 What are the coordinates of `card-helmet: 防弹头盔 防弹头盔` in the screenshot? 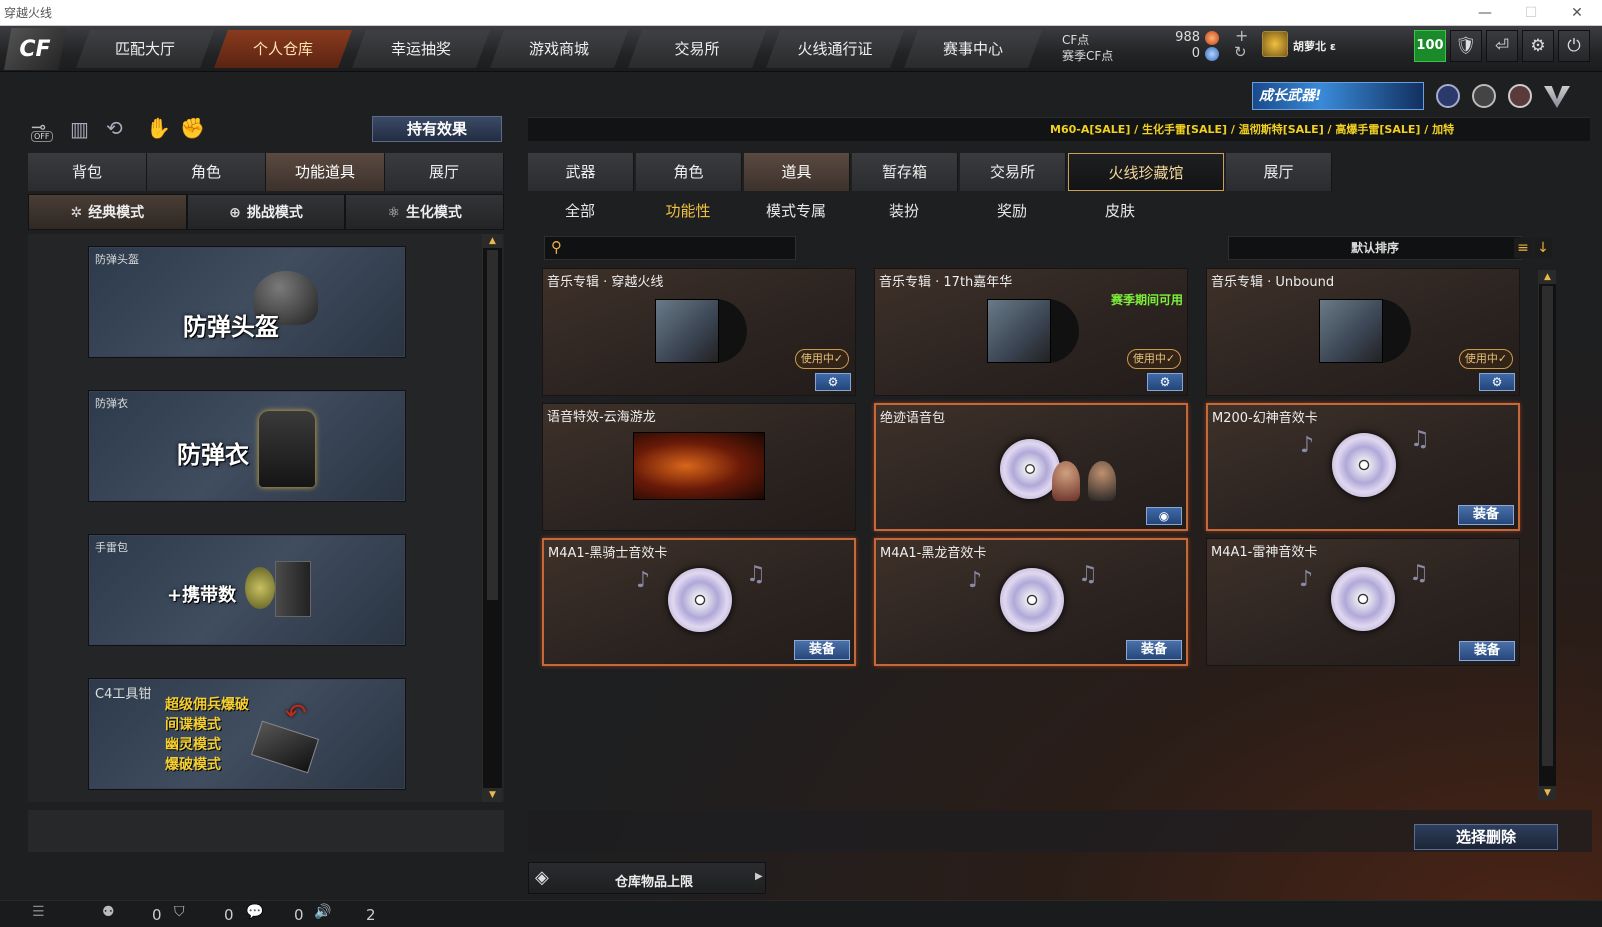 It's located at (247, 302).